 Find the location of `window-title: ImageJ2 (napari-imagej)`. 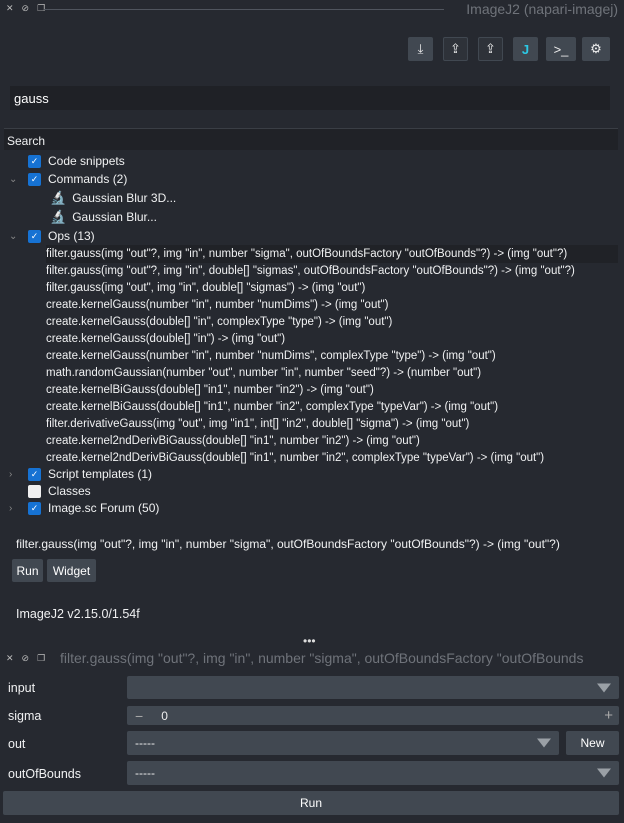

window-title: ImageJ2 (napari-imagej) is located at coordinates (542, 9).